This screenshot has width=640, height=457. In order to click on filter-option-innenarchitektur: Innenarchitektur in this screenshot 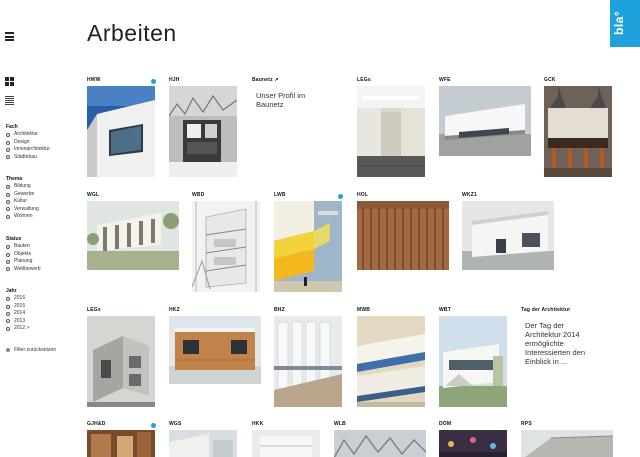, I will do `click(28, 149)`.